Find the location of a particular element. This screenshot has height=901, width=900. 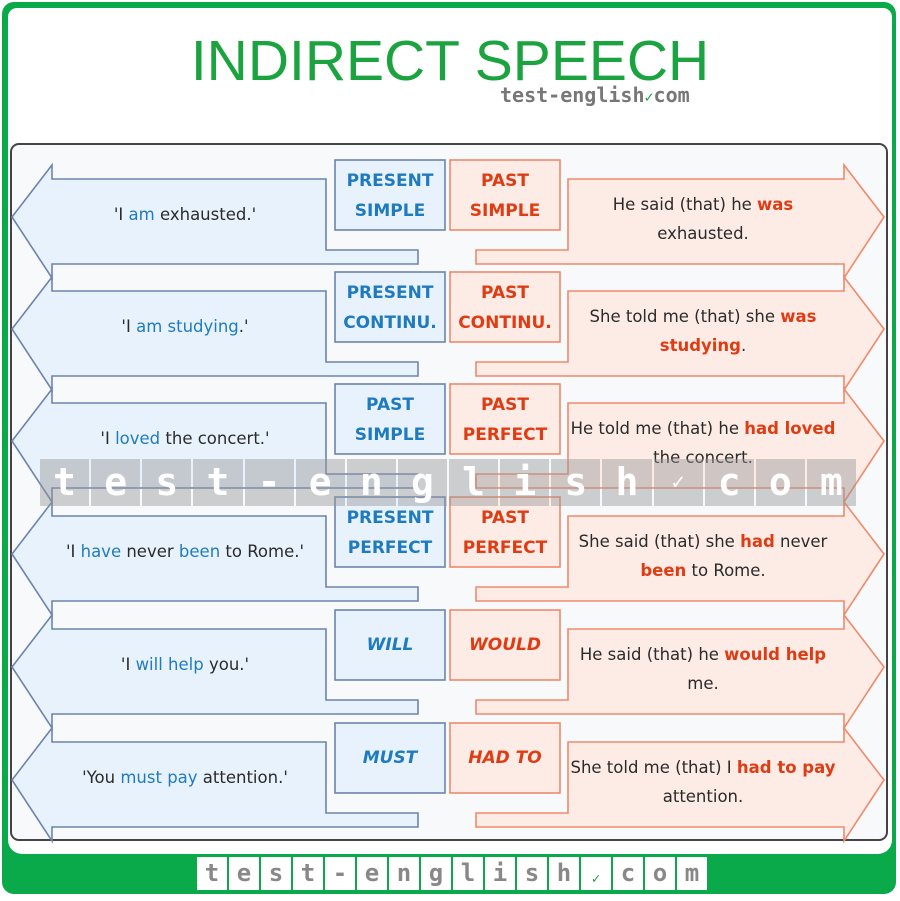

footer-logo: t e s t - e n g l i s h ✓ c o m is located at coordinates (453, 873).